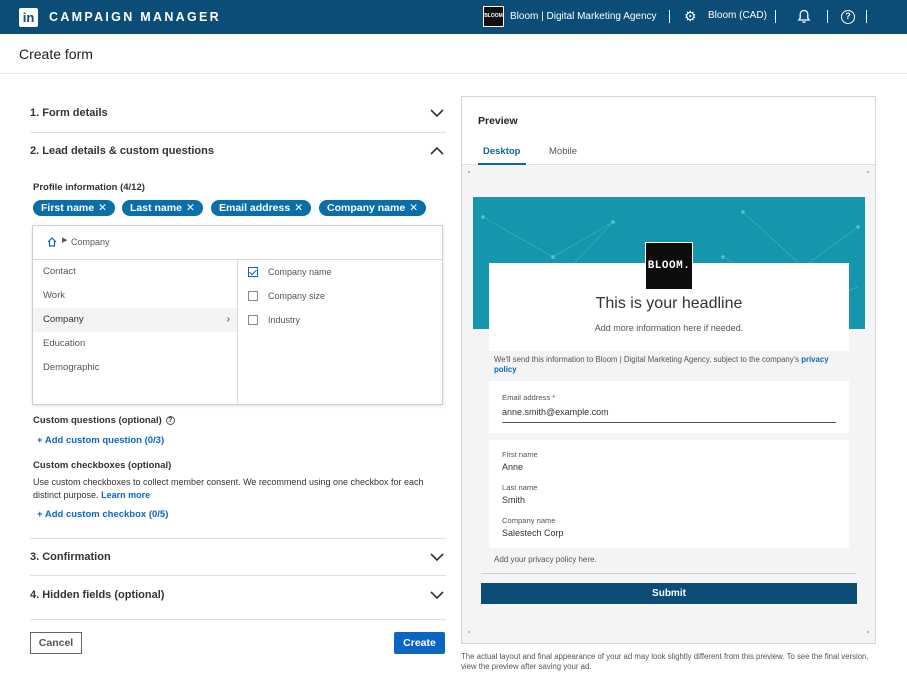 This screenshot has width=907, height=680. Describe the element at coordinates (68, 208) in the screenshot. I see `pill-label: First name` at that location.